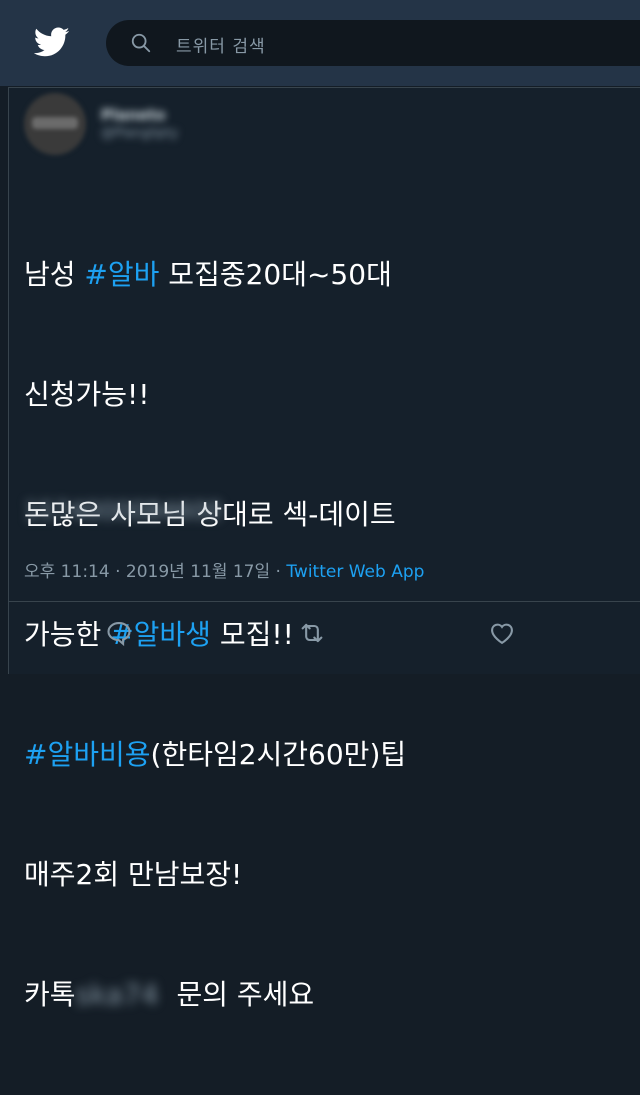 The width and height of the screenshot is (640, 1095). Describe the element at coordinates (155, 572) in the screenshot. I see `timestamp: 오후 11:14 · 2019년 11월 17일 ·` at that location.